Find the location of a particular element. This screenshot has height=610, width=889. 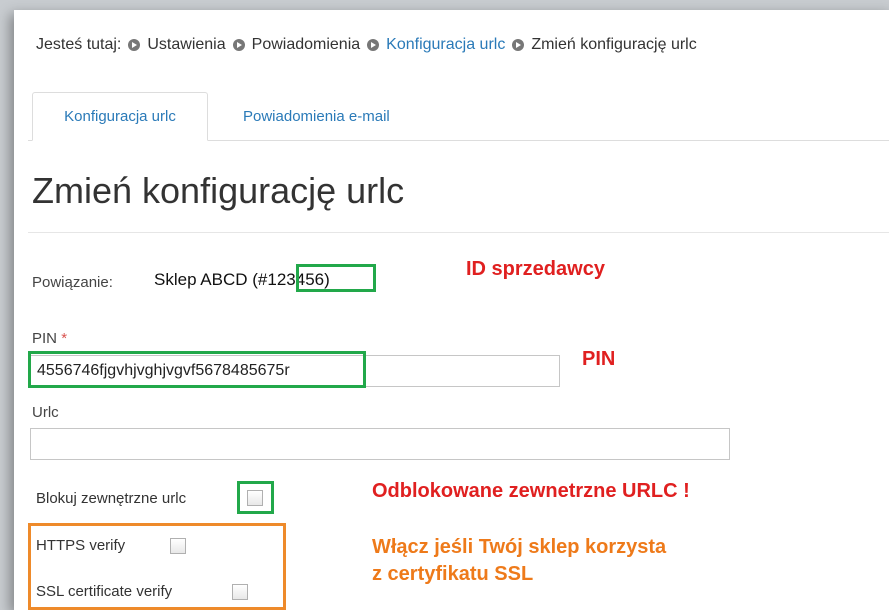

required-mark: * is located at coordinates (64, 338).